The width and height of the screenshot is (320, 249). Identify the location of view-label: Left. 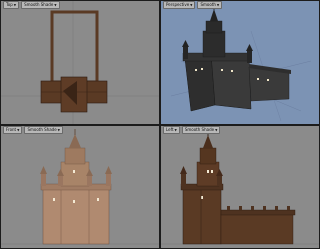
(170, 129).